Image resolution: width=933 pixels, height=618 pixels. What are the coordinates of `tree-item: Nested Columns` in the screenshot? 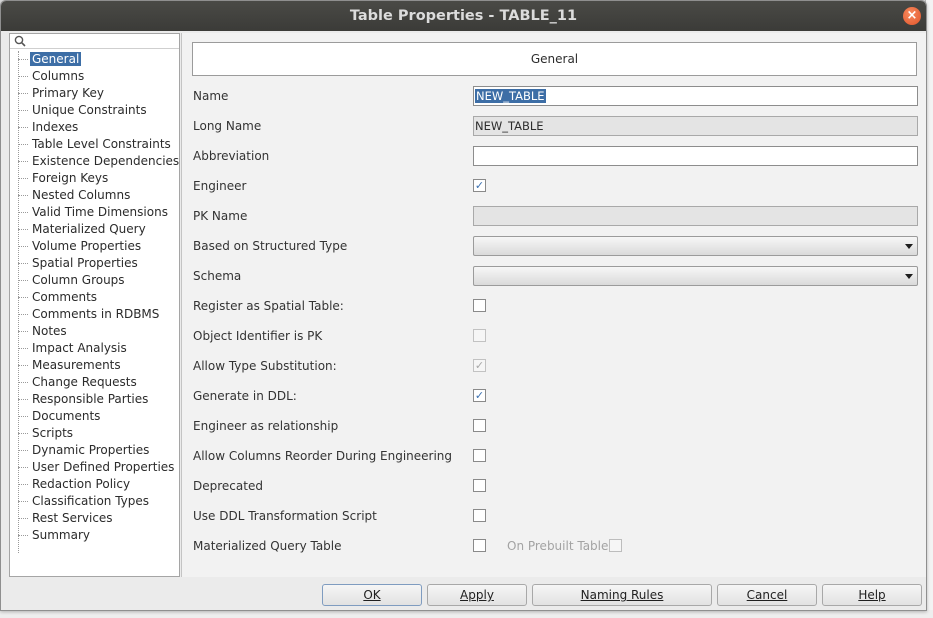 It's located at (75, 195).